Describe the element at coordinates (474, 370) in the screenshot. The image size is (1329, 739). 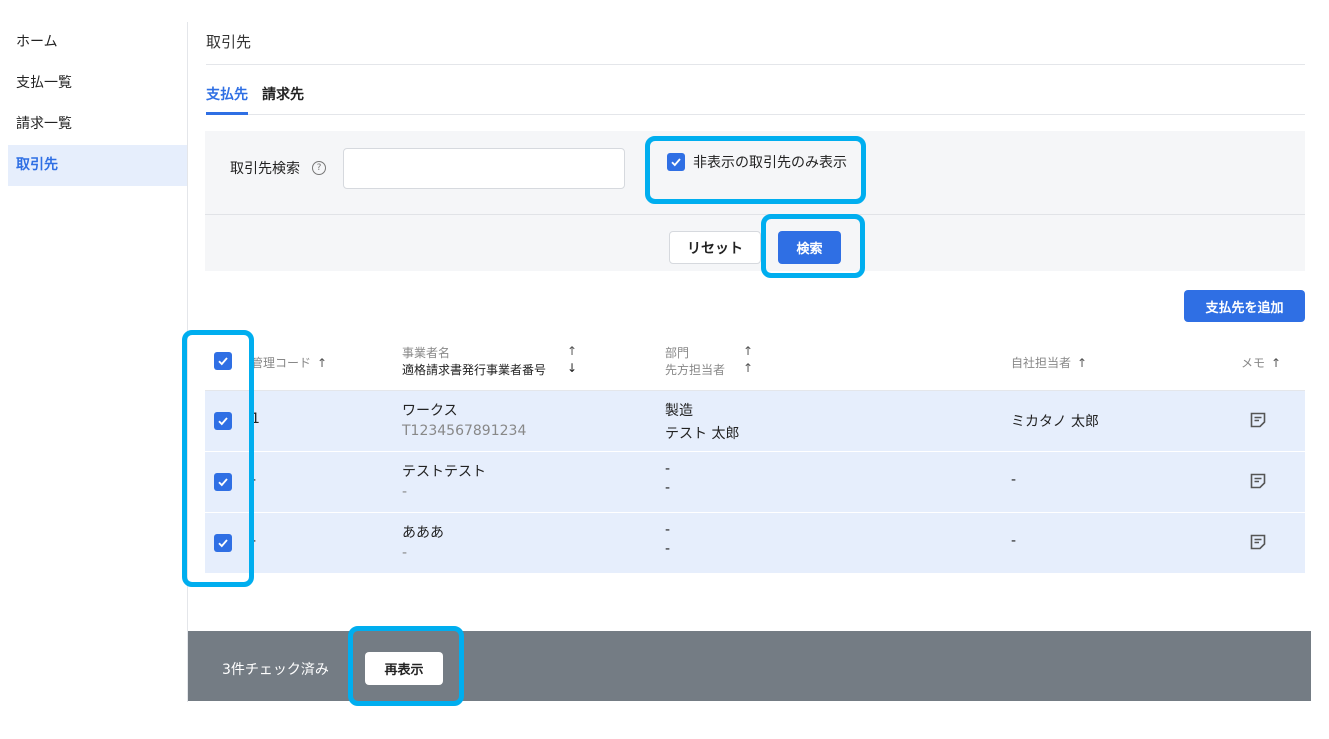
I see `header-invoice-number: 適格請求書発行事業者番号` at that location.